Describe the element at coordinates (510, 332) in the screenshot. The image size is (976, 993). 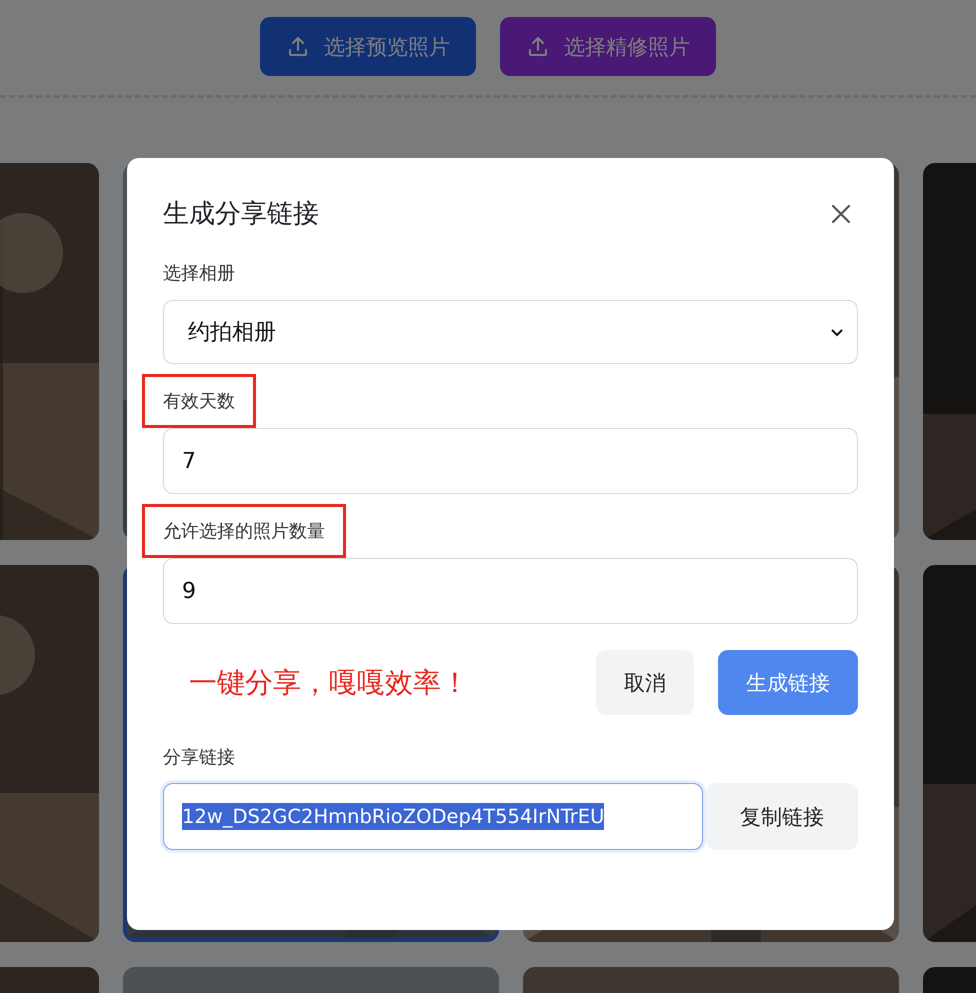
I see `album-select: 约拍相册` at that location.